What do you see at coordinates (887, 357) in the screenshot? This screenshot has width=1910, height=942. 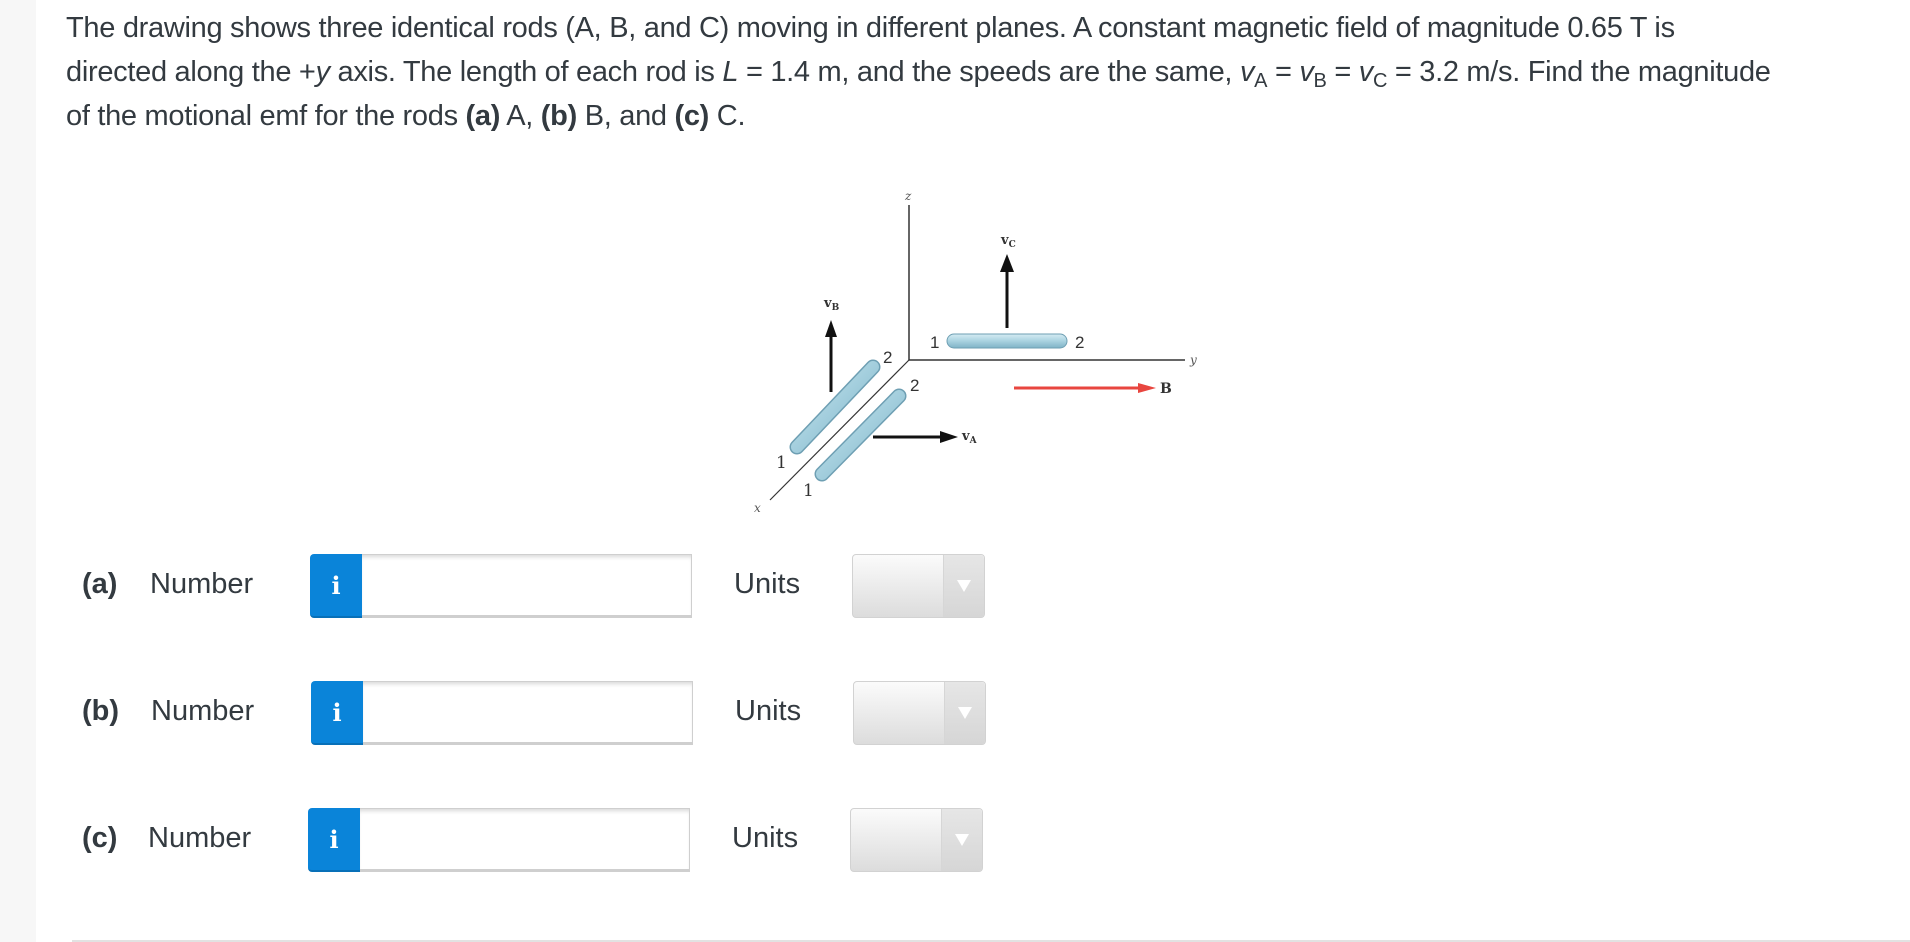 I see `rod-b-end-2: 2` at bounding box center [887, 357].